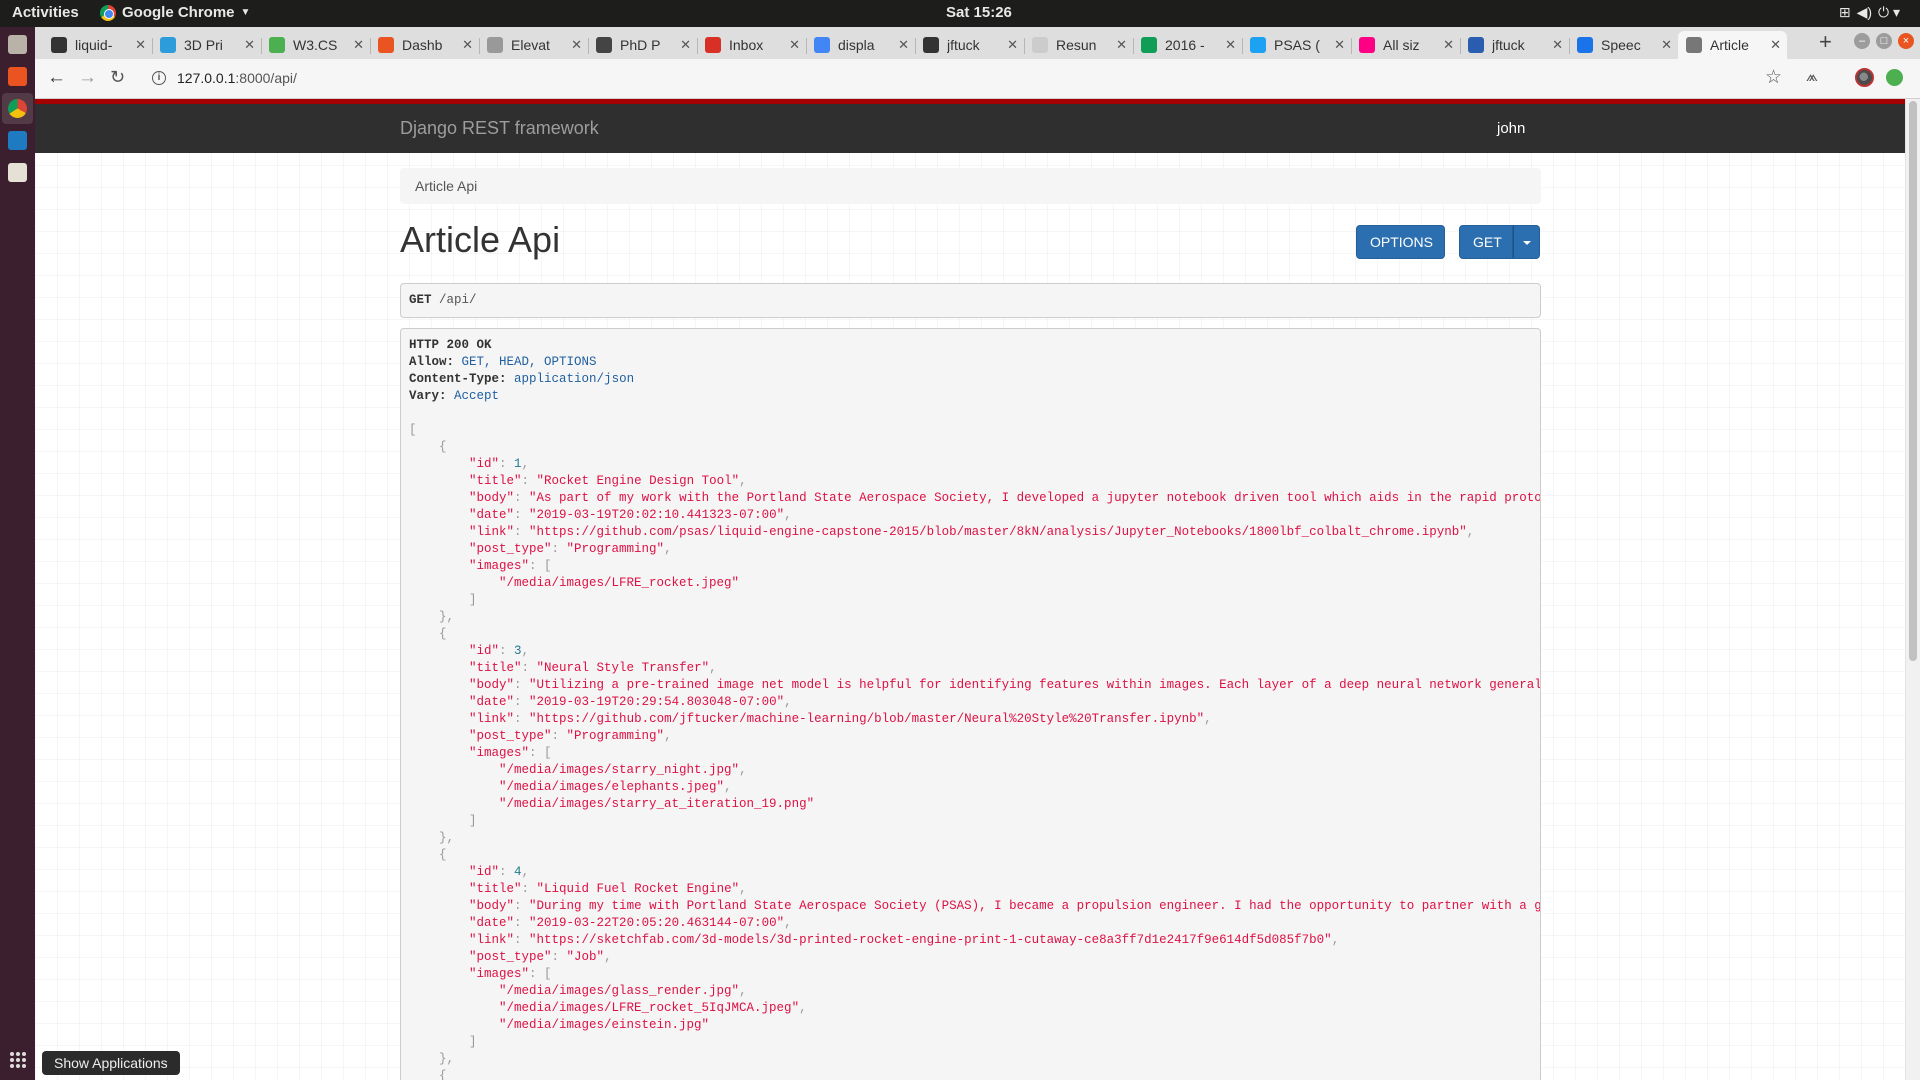  I want to click on get-button: GET, so click(1486, 242).